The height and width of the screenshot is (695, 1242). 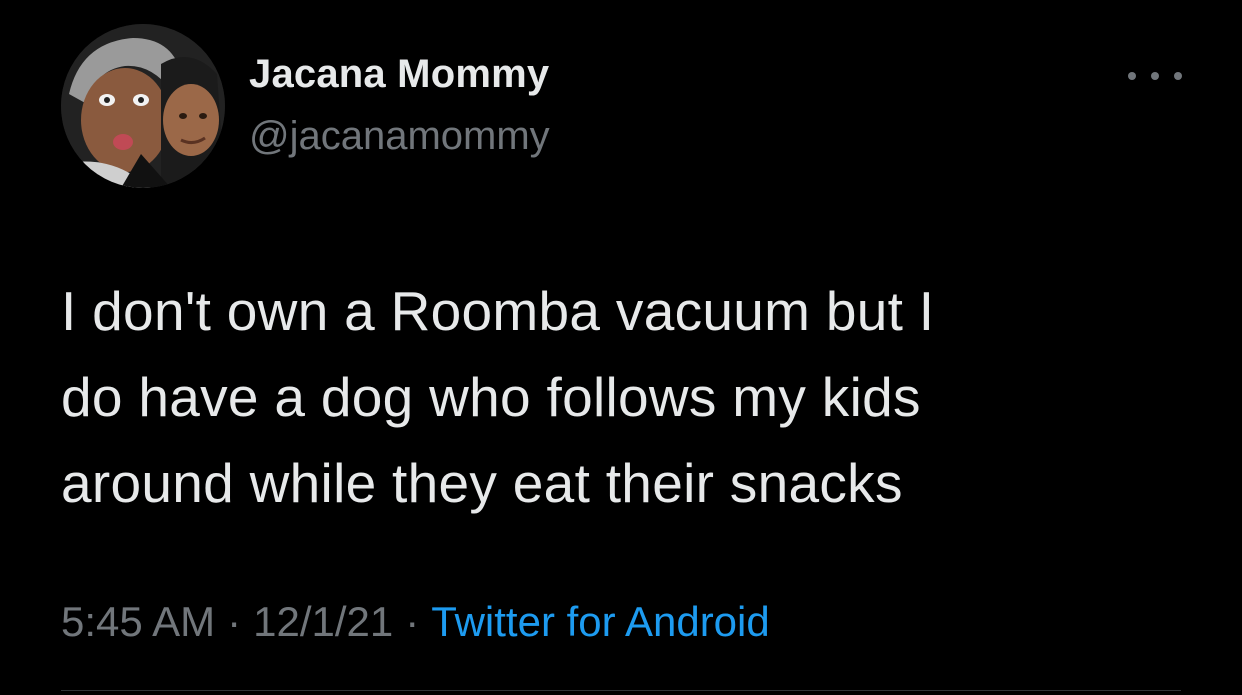 I want to click on more-options-icon, so click(x=1155, y=76).